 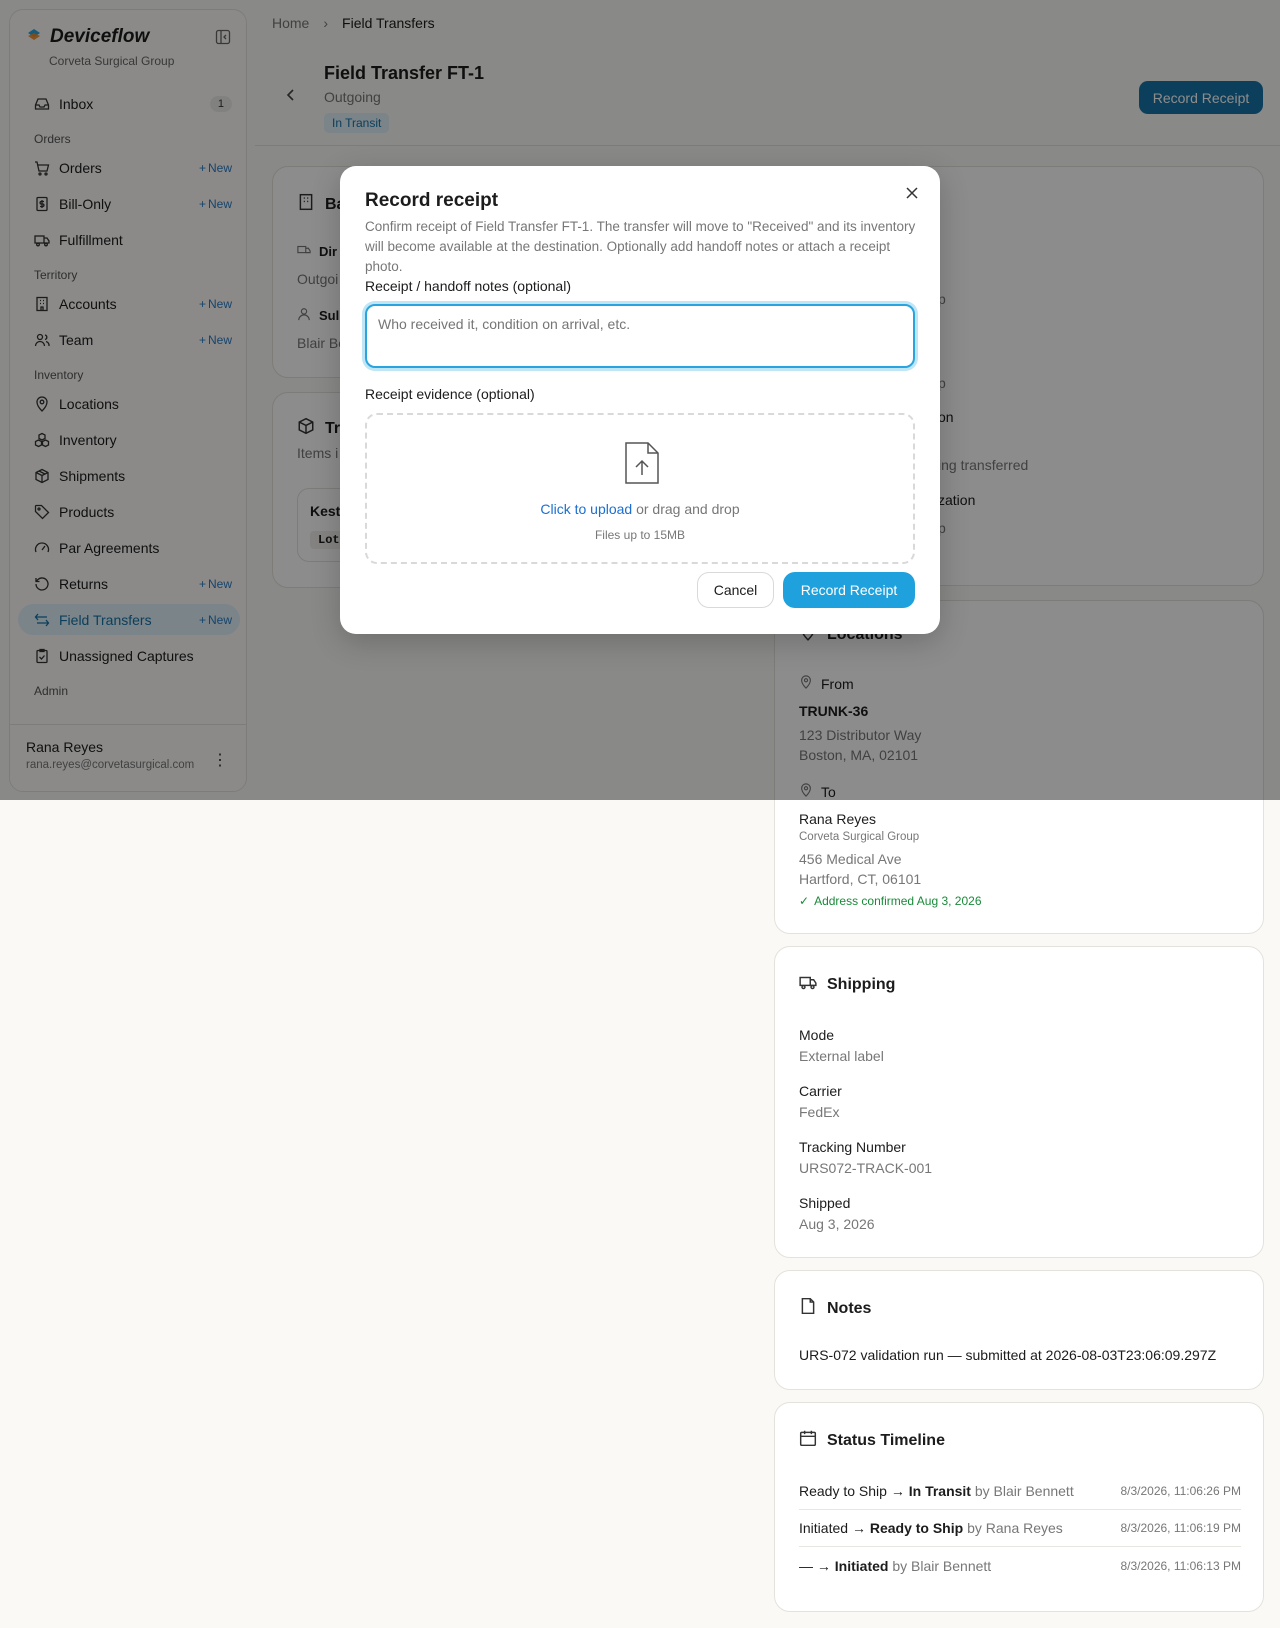 I want to click on to-address-line2: Hartford, CT, 06101, so click(x=860, y=879).